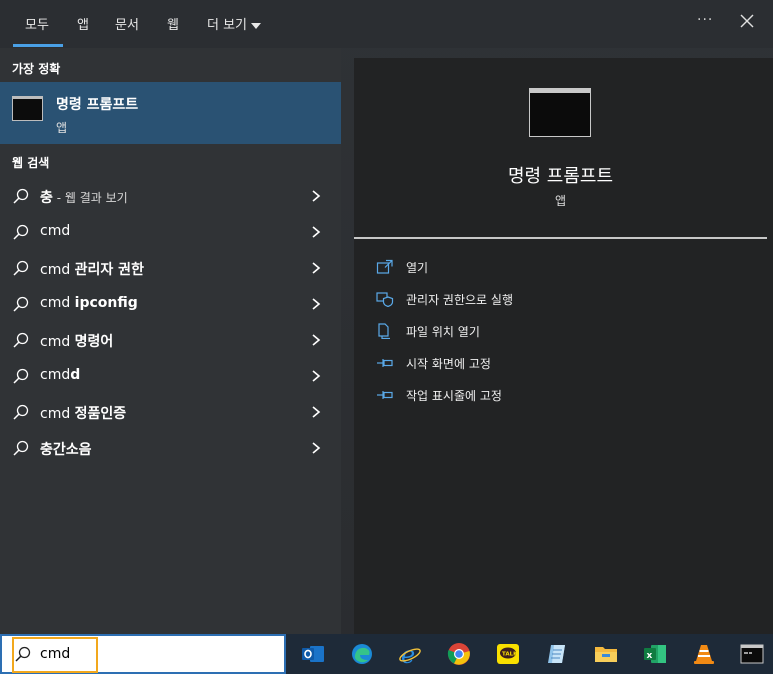  What do you see at coordinates (362, 654) in the screenshot?
I see `edge-icon` at bounding box center [362, 654].